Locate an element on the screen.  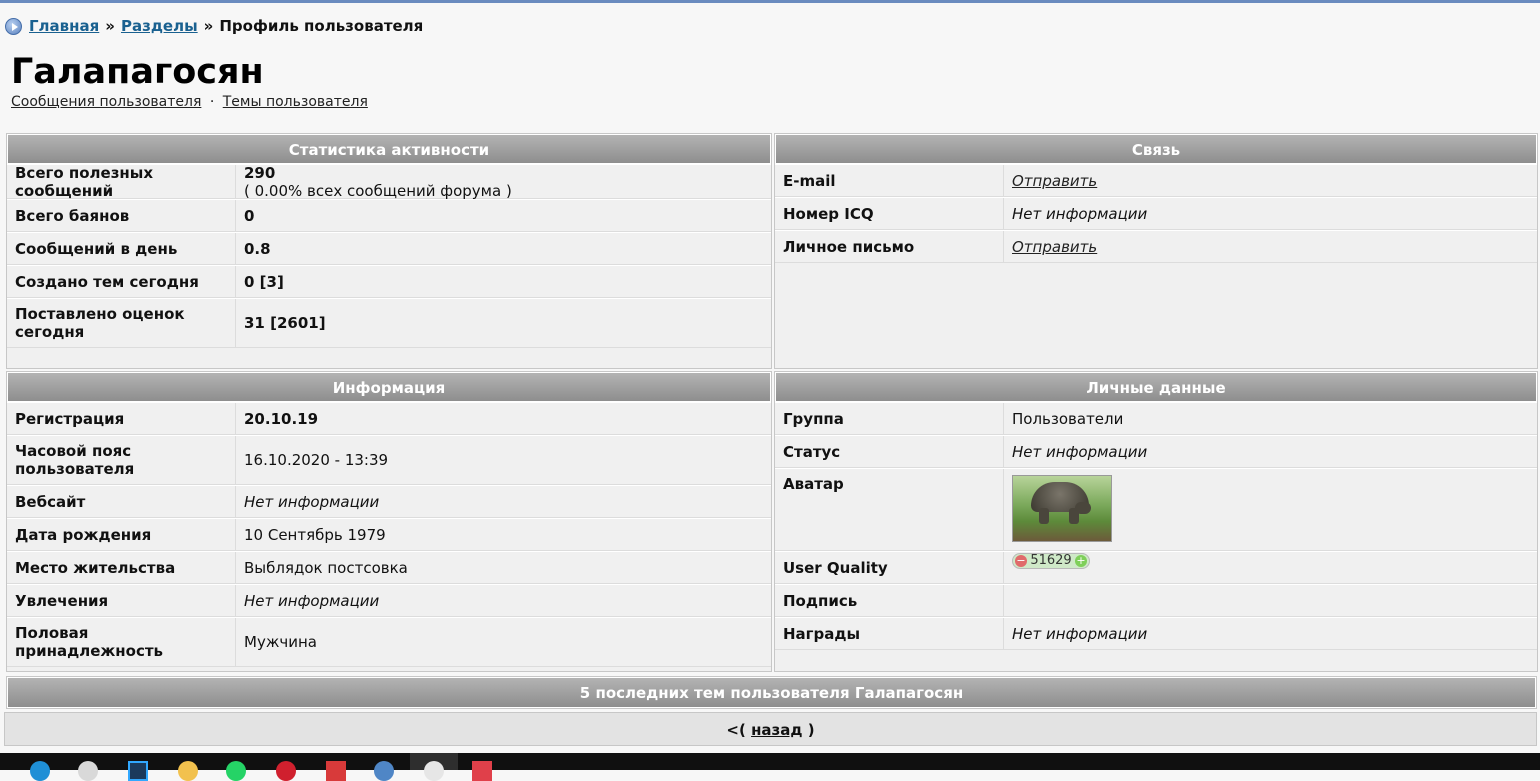
avatar is located at coordinates (1062, 508).